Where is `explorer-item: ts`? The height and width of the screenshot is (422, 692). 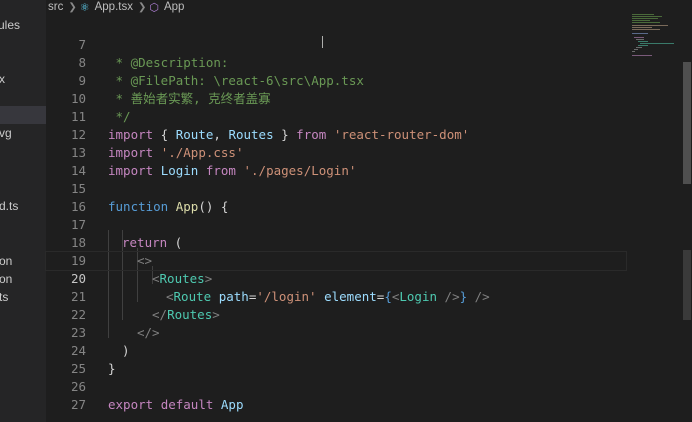
explorer-item: ts is located at coordinates (4, 297).